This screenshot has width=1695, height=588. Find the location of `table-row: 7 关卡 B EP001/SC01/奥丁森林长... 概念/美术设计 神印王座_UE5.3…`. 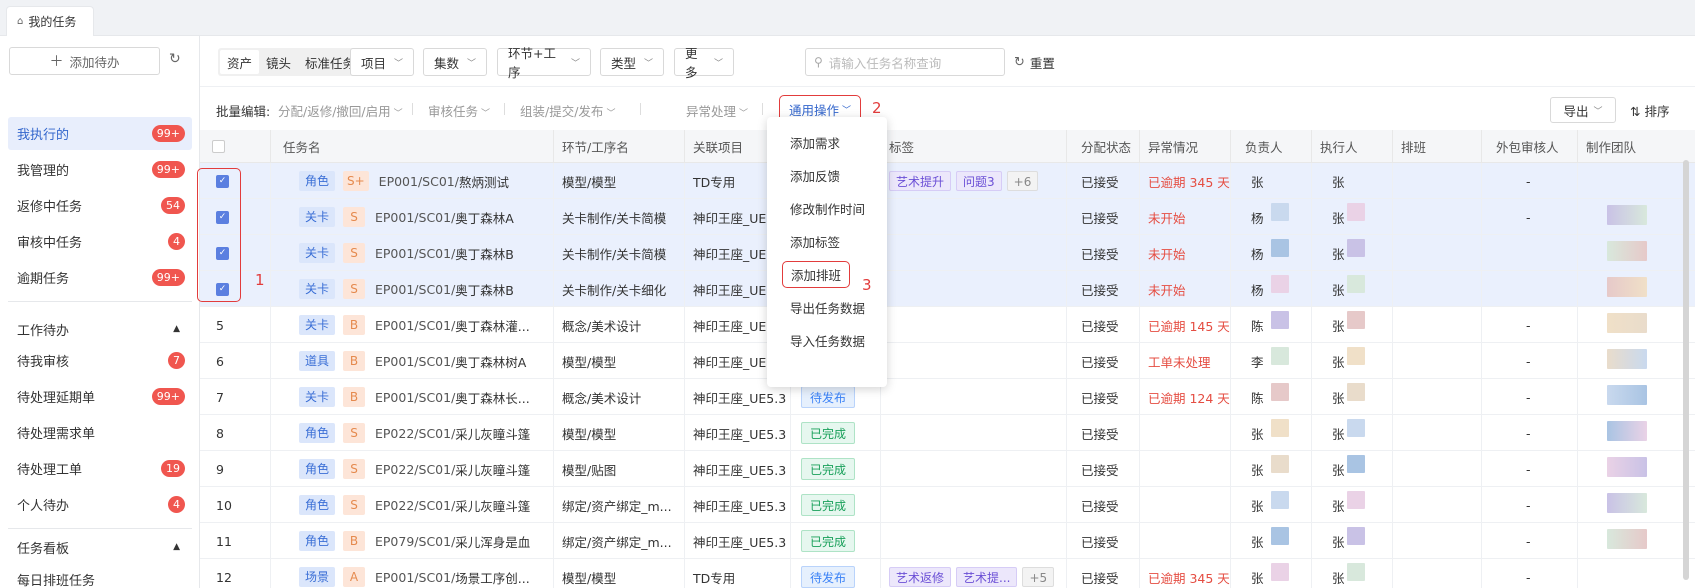

table-row: 7 关卡 B EP001/SC01/奥丁森林长... 概念/美术设计 神印王座_UE5.3… is located at coordinates (947, 397).